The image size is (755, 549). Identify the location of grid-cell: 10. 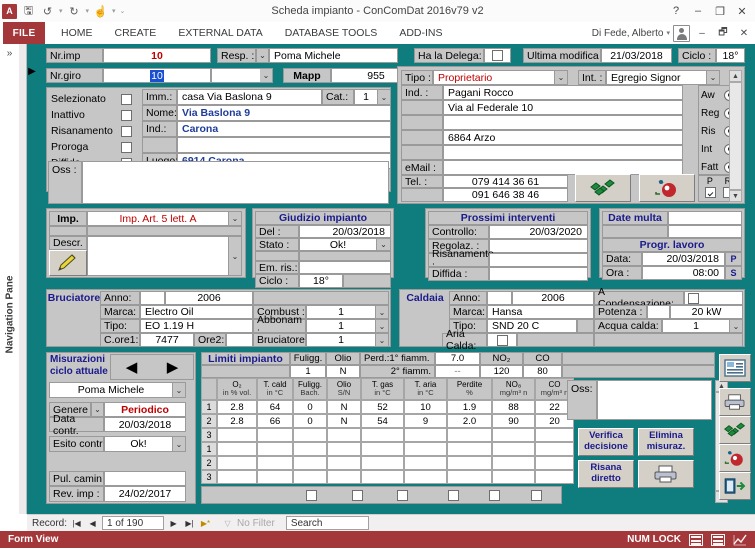
(425, 407).